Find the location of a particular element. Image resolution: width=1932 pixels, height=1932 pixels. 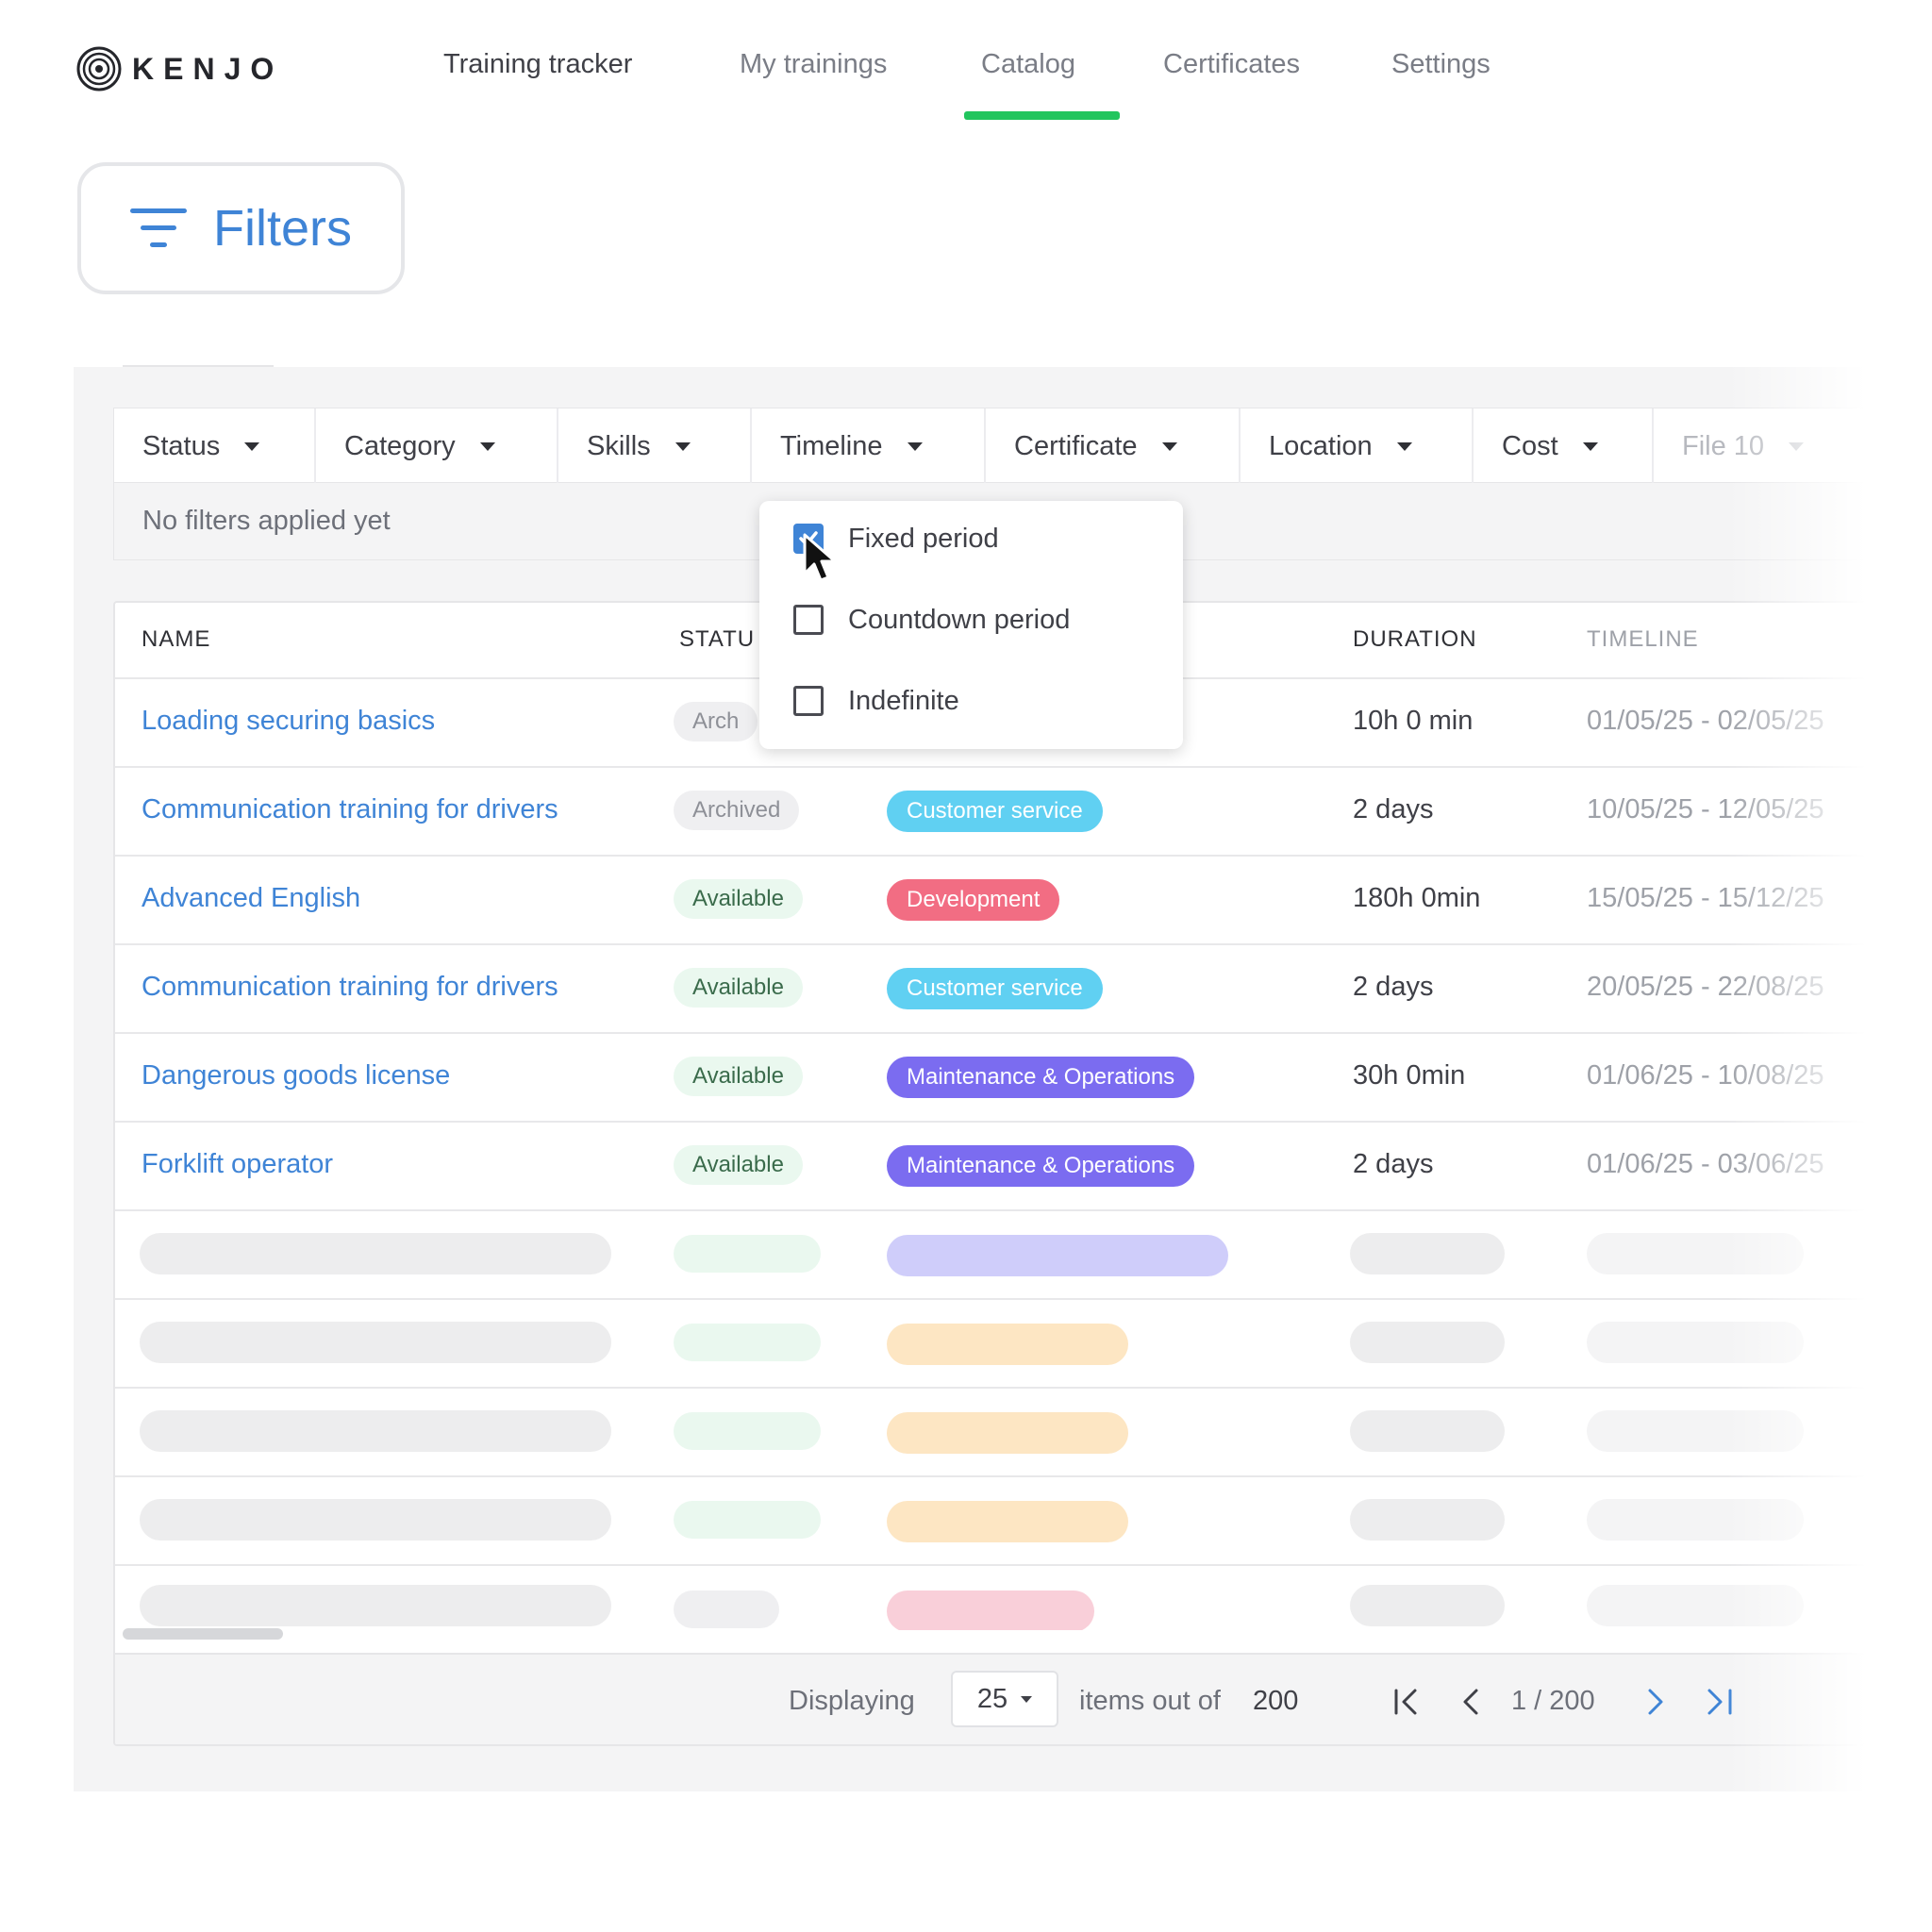

filter-chip-timeline: Timeline is located at coordinates (869, 446).